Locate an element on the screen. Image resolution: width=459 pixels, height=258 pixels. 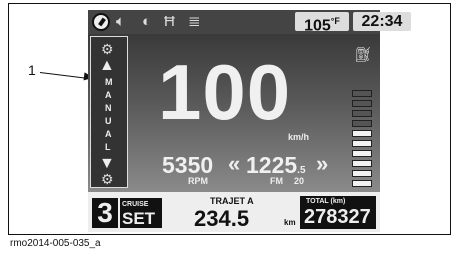
seek-back-icon: « is located at coordinates (234, 163).